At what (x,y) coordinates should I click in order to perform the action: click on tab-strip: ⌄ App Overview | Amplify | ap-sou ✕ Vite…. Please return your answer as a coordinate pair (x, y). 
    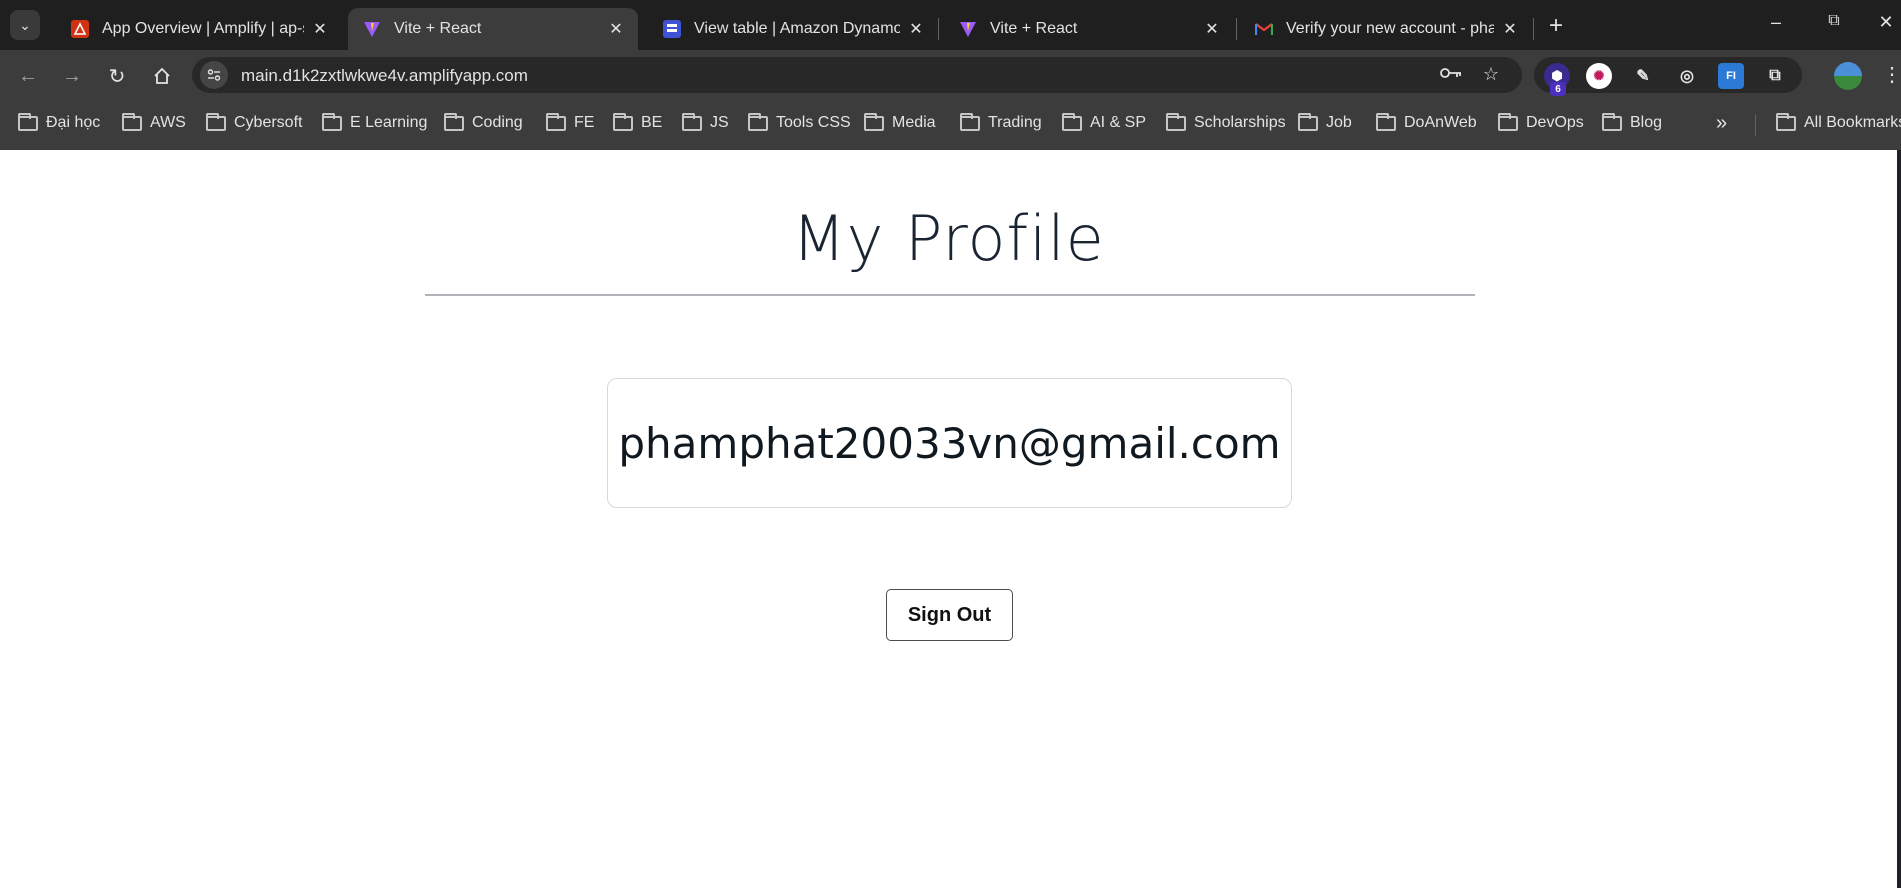
    Looking at the image, I should click on (950, 25).